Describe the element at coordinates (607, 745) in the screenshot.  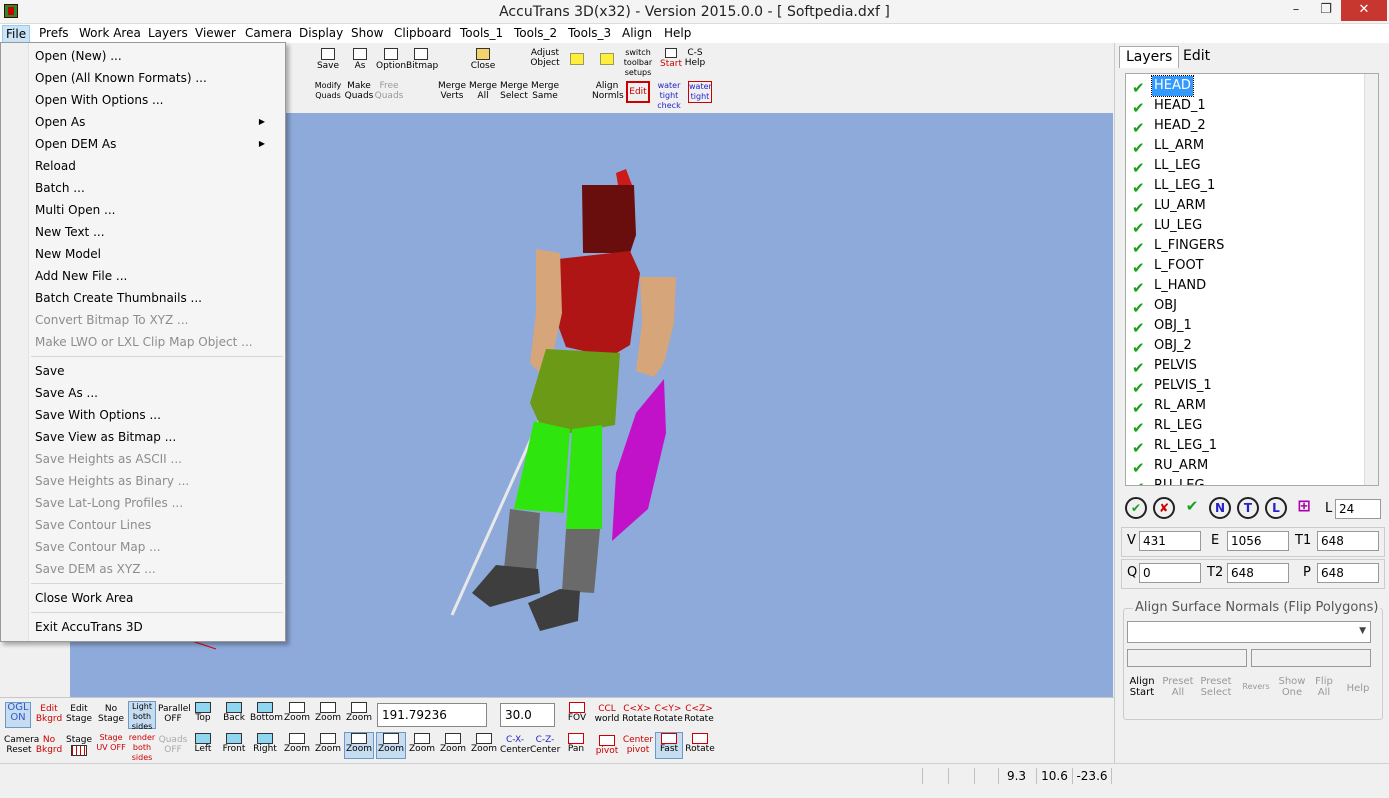
I see `c-pivot-button: pivot` at that location.